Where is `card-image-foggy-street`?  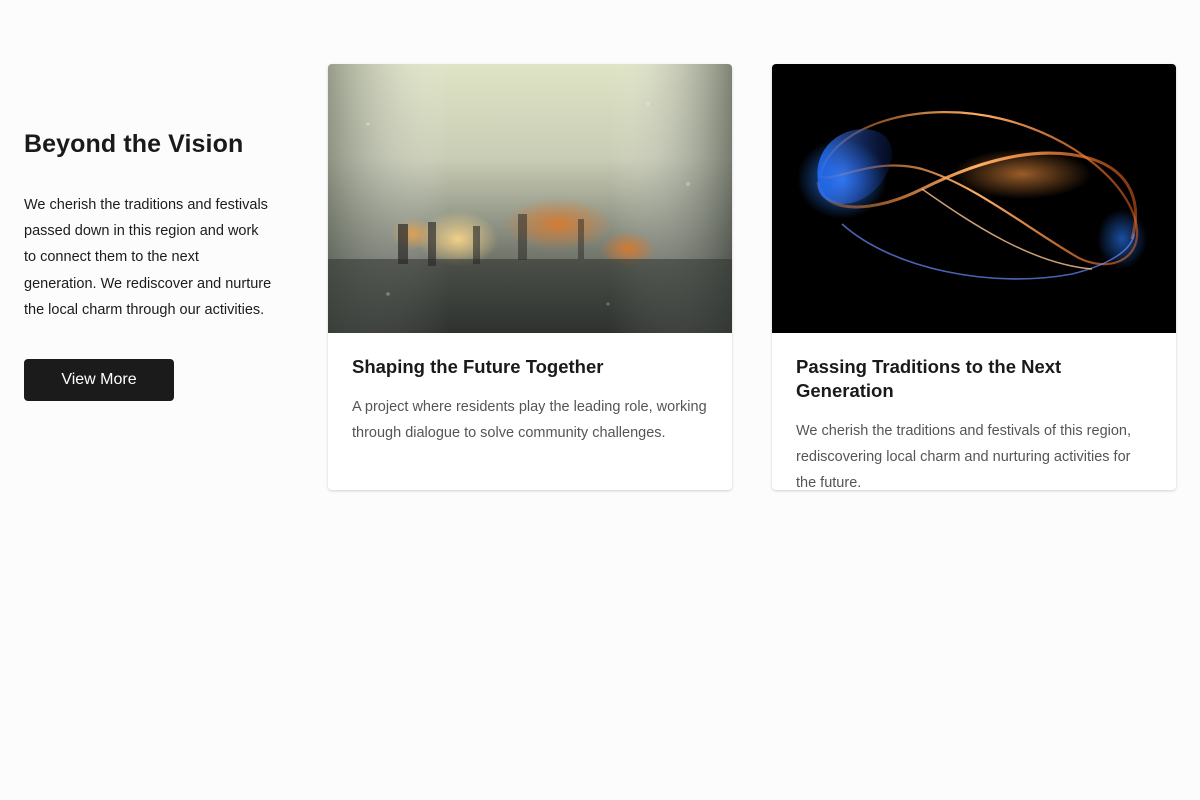
card-image-foggy-street is located at coordinates (530, 198).